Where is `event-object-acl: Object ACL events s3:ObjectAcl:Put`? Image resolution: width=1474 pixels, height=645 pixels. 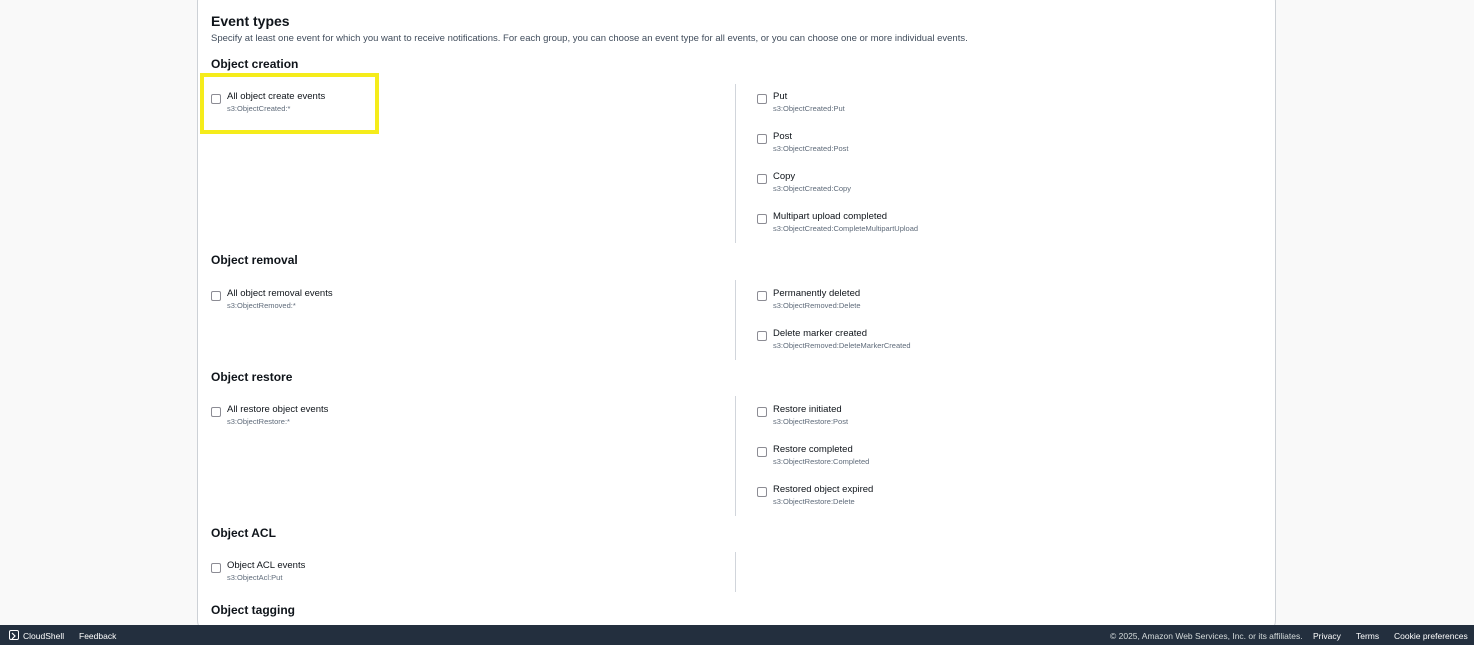
event-object-acl: Object ACL events s3:ObjectAcl:Put is located at coordinates (331, 575).